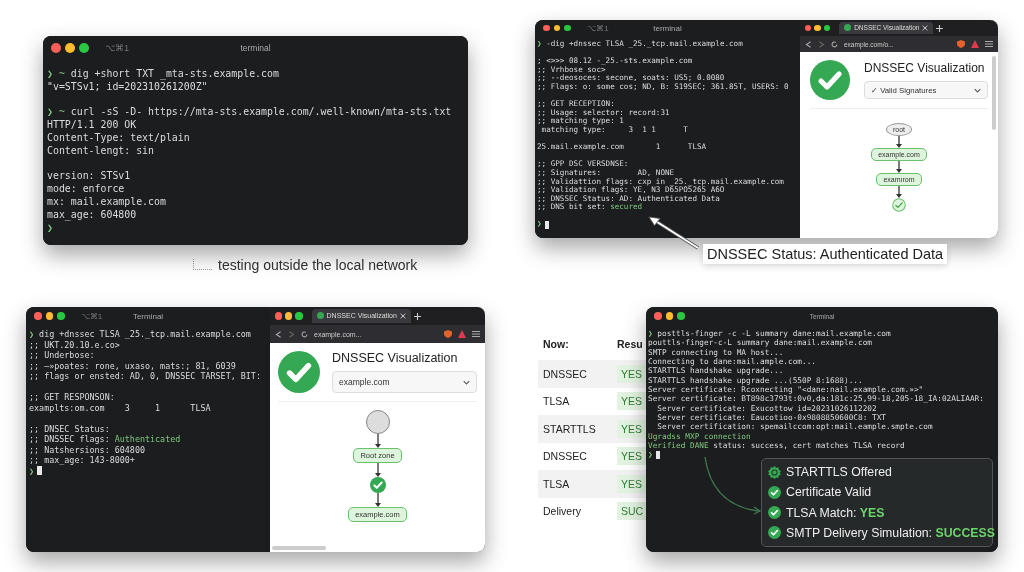 This screenshot has height=572, width=1024. Describe the element at coordinates (202, 264) in the screenshot. I see `leader-line` at that location.